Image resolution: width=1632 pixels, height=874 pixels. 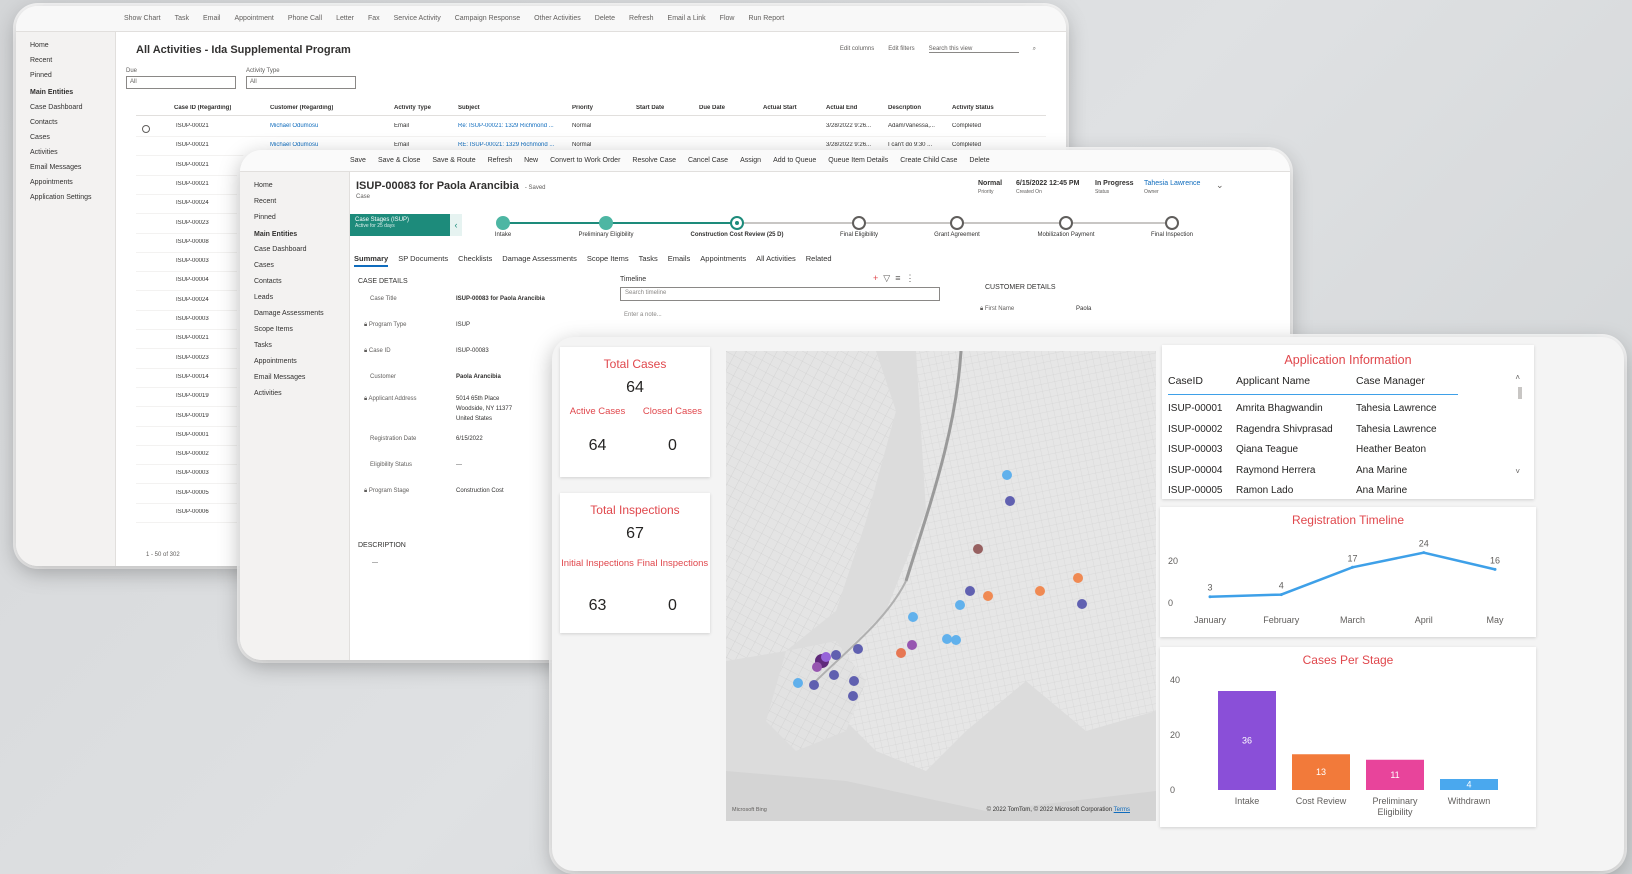 I want to click on tab-checklists: Checklists, so click(x=475, y=260).